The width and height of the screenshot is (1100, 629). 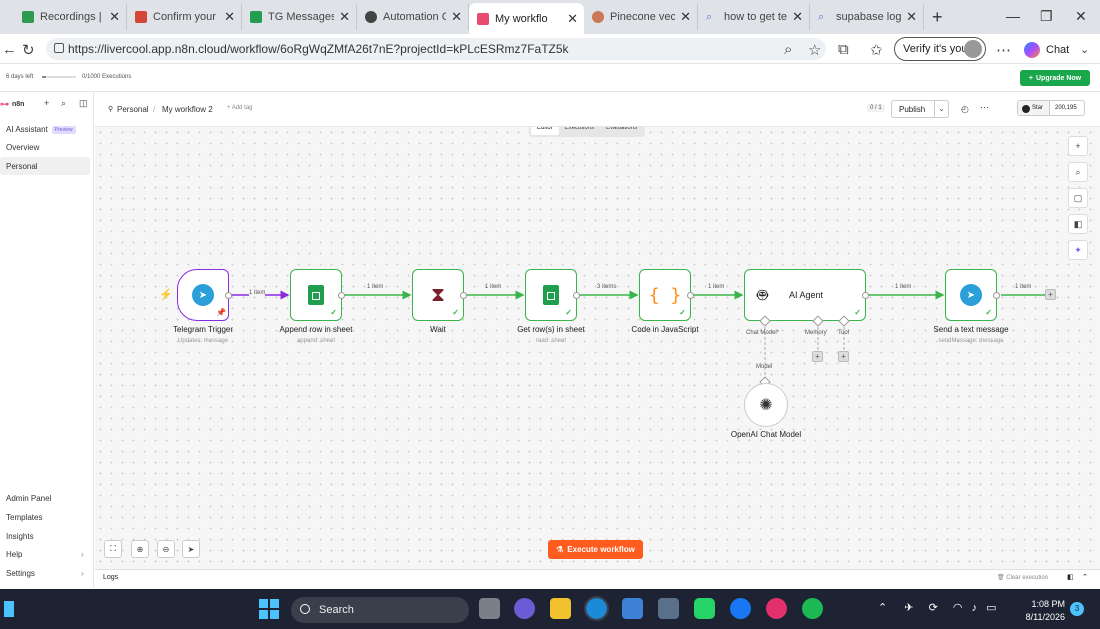 I want to click on tab-my-workflow: My workflo ✕, so click(x=526, y=18).